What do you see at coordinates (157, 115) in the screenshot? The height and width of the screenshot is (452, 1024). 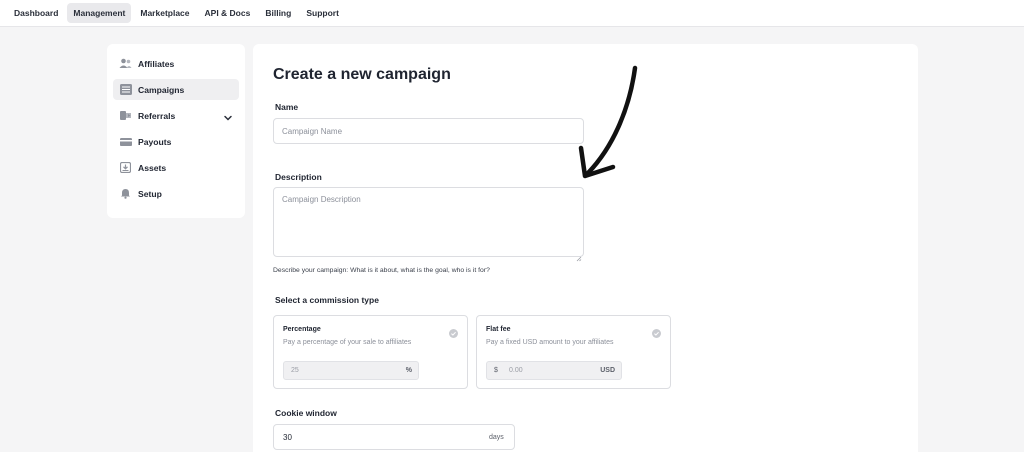 I see `sidebar-item-label: Referrals` at bounding box center [157, 115].